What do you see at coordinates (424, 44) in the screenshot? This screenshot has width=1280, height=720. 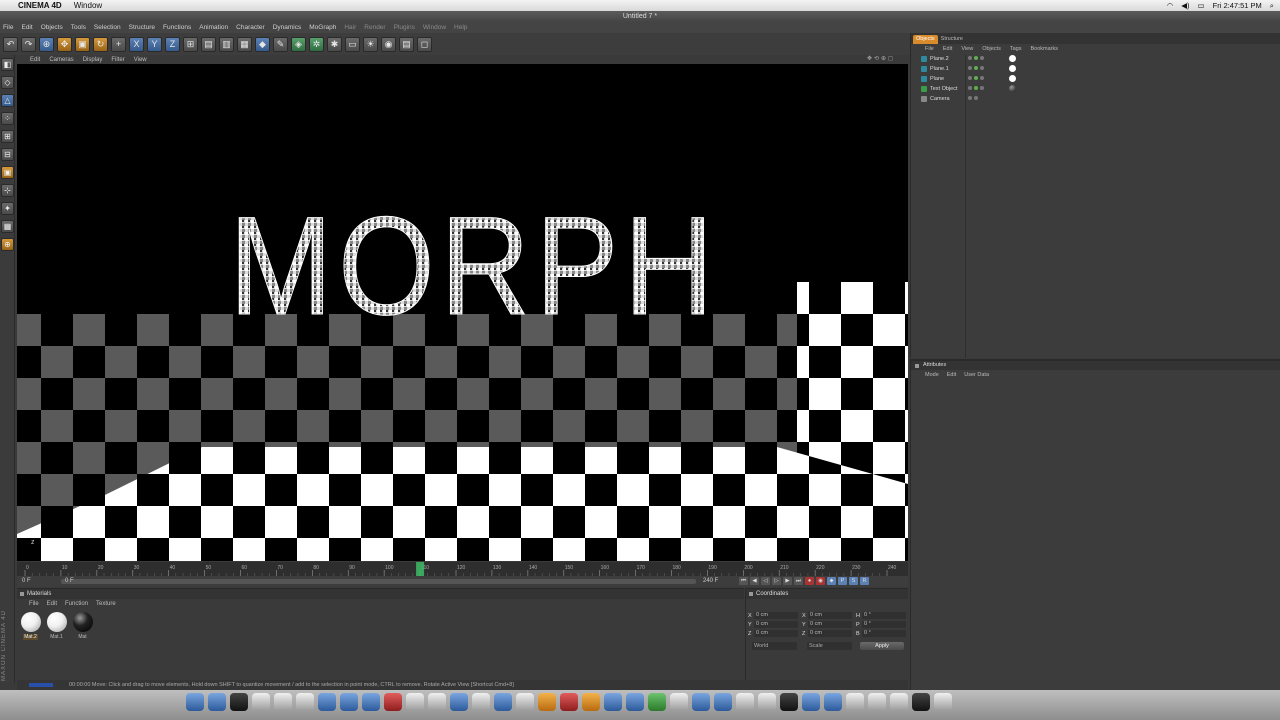 I see `fullscreen-icon: ◻` at bounding box center [424, 44].